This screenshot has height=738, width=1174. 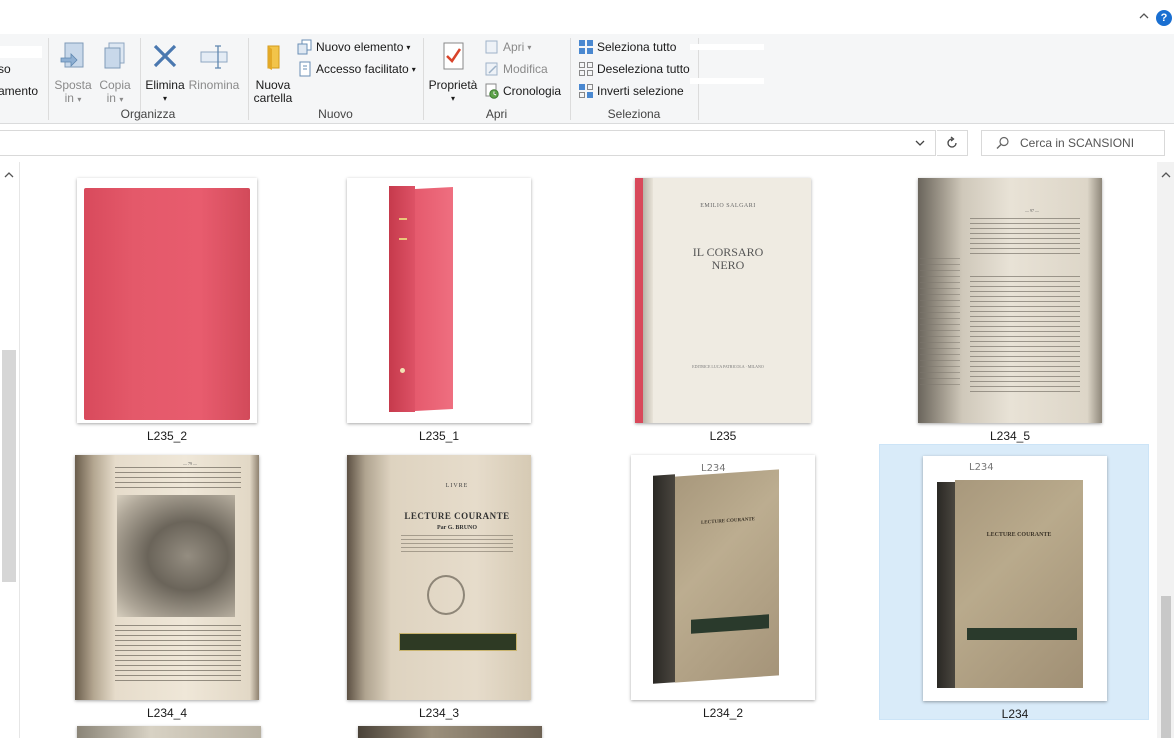 What do you see at coordinates (457, 528) in the screenshot?
I see `thumb-par-text: Par G. BRUNO` at bounding box center [457, 528].